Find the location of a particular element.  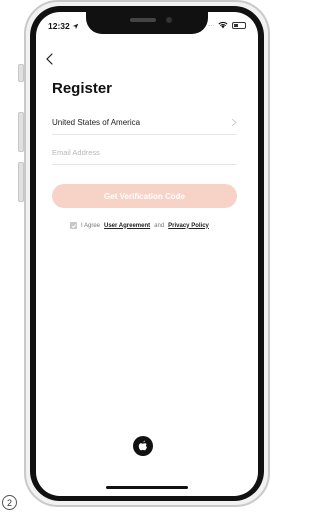

checkmark-icon is located at coordinates (73, 225).